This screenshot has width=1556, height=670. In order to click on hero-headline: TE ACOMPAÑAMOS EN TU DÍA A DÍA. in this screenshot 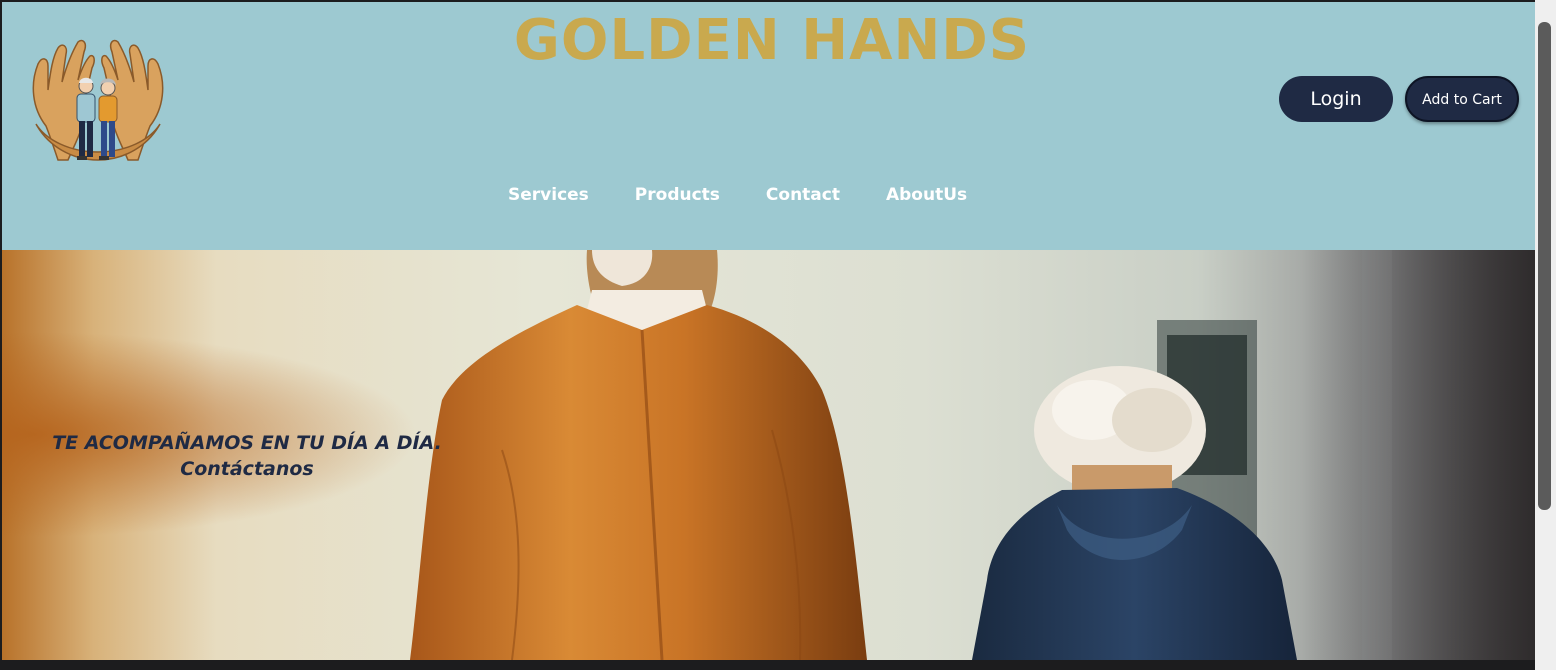, I will do `click(247, 443)`.